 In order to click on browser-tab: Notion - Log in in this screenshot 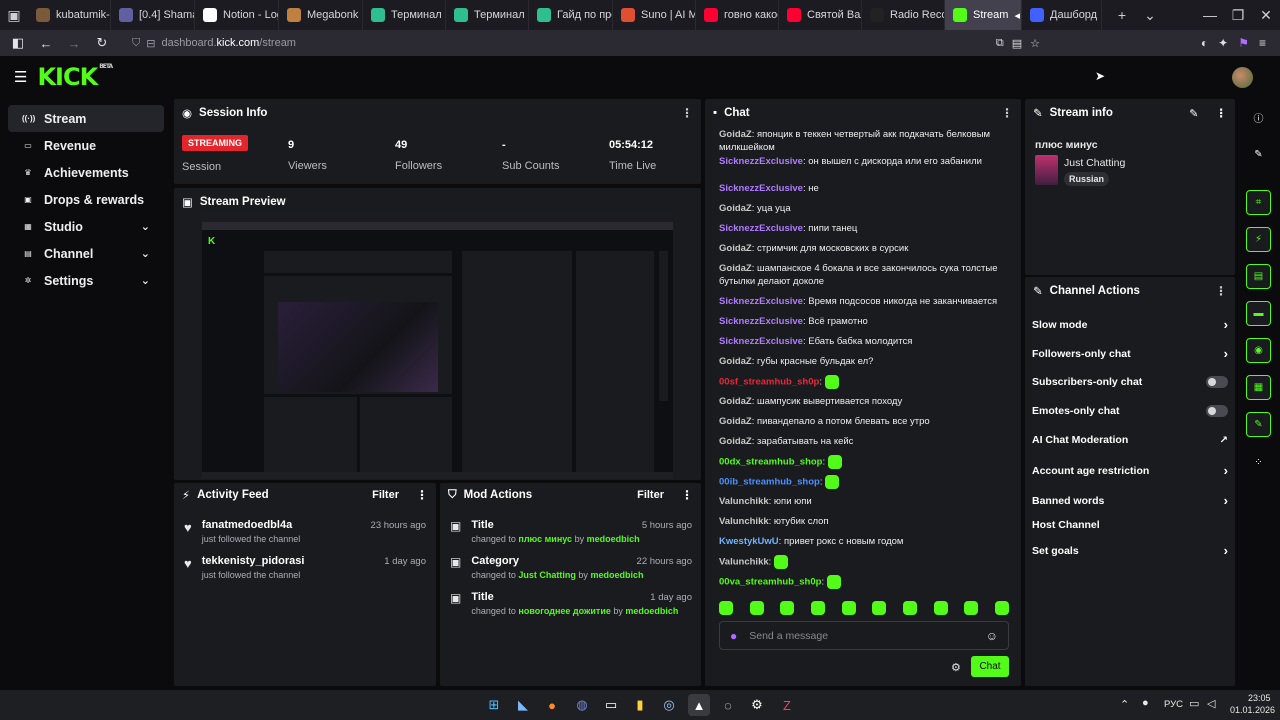, I will do `click(237, 15)`.